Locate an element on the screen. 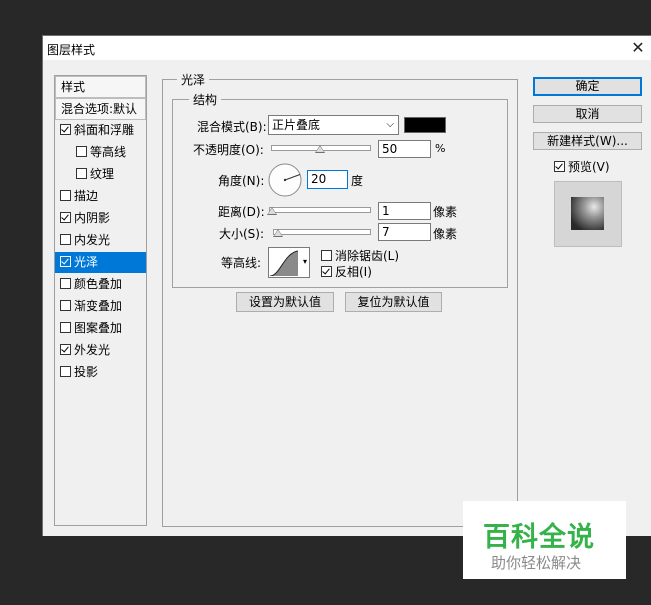 This screenshot has height=605, width=651. watermark-subtitle: 助你轻松解决 is located at coordinates (536, 563).